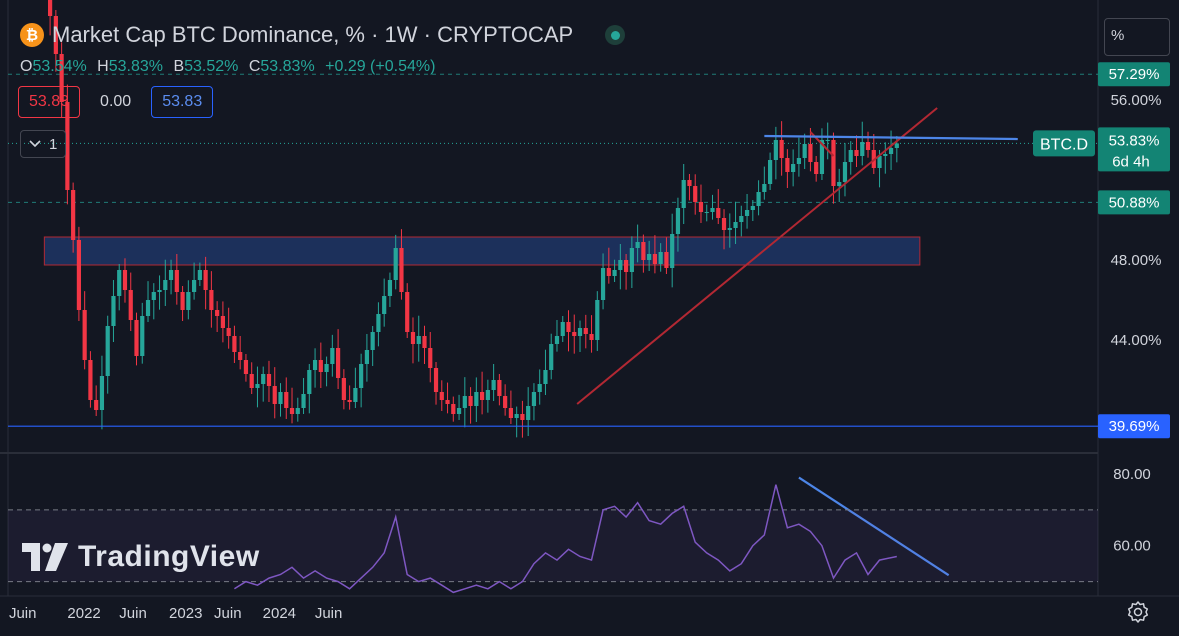  Describe the element at coordinates (116, 102) in the screenshot. I see `indicator-values: 53.83 0.00 53.83` at that location.